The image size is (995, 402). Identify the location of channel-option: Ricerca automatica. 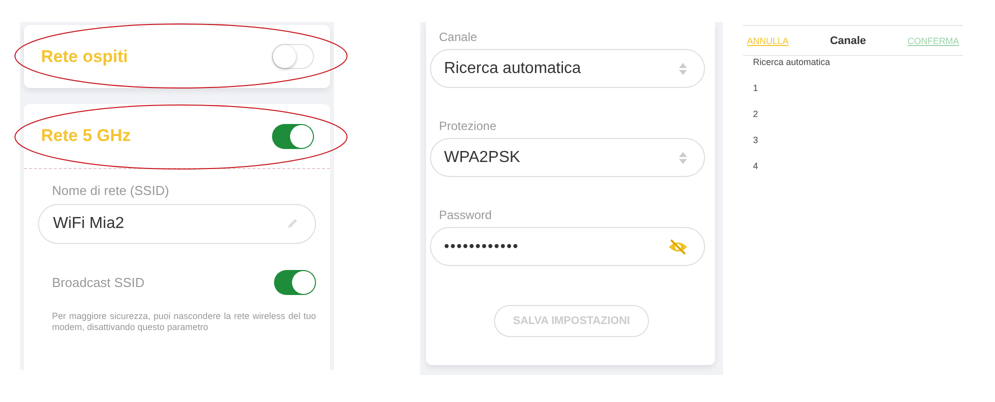
(853, 69).